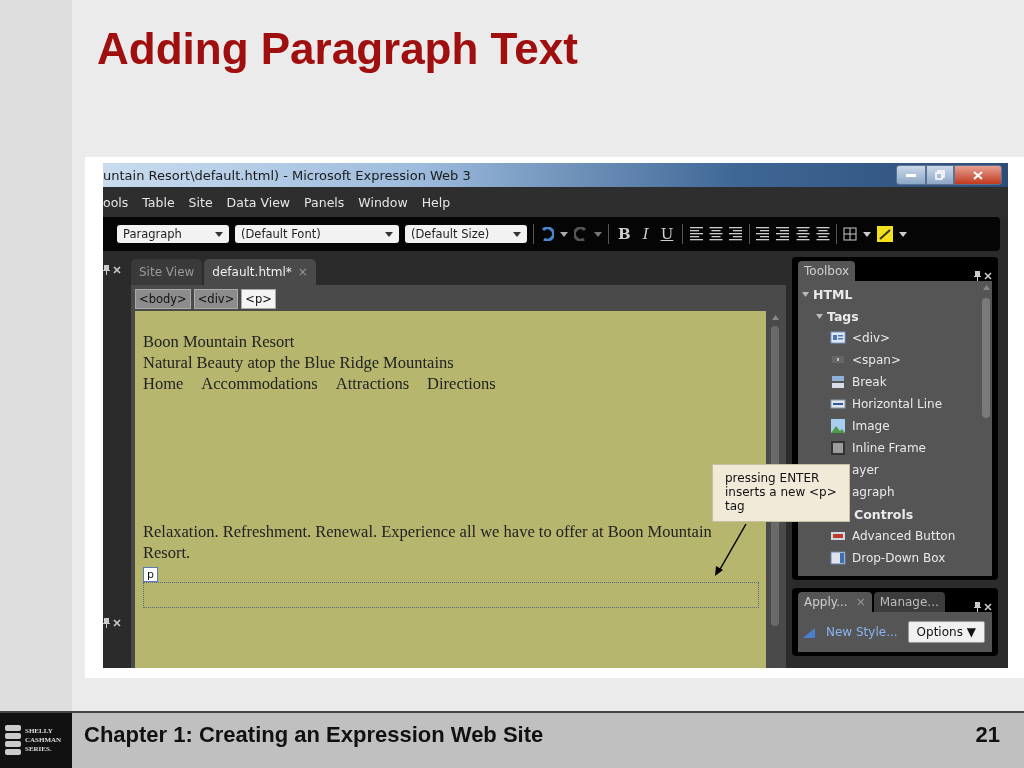 Image resolution: width=1024 pixels, height=768 pixels. I want to click on callout-tooltip: pressing ENTER inserts a new <p> tag, so click(781, 493).